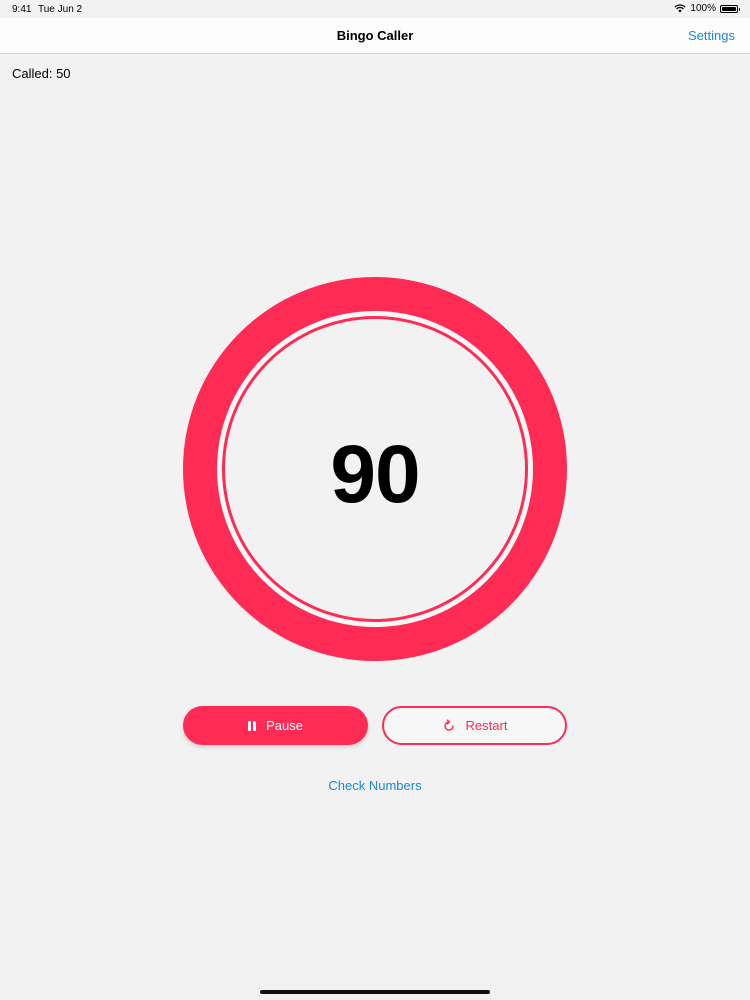 The image size is (750, 1000). I want to click on home-indicator, so click(375, 992).